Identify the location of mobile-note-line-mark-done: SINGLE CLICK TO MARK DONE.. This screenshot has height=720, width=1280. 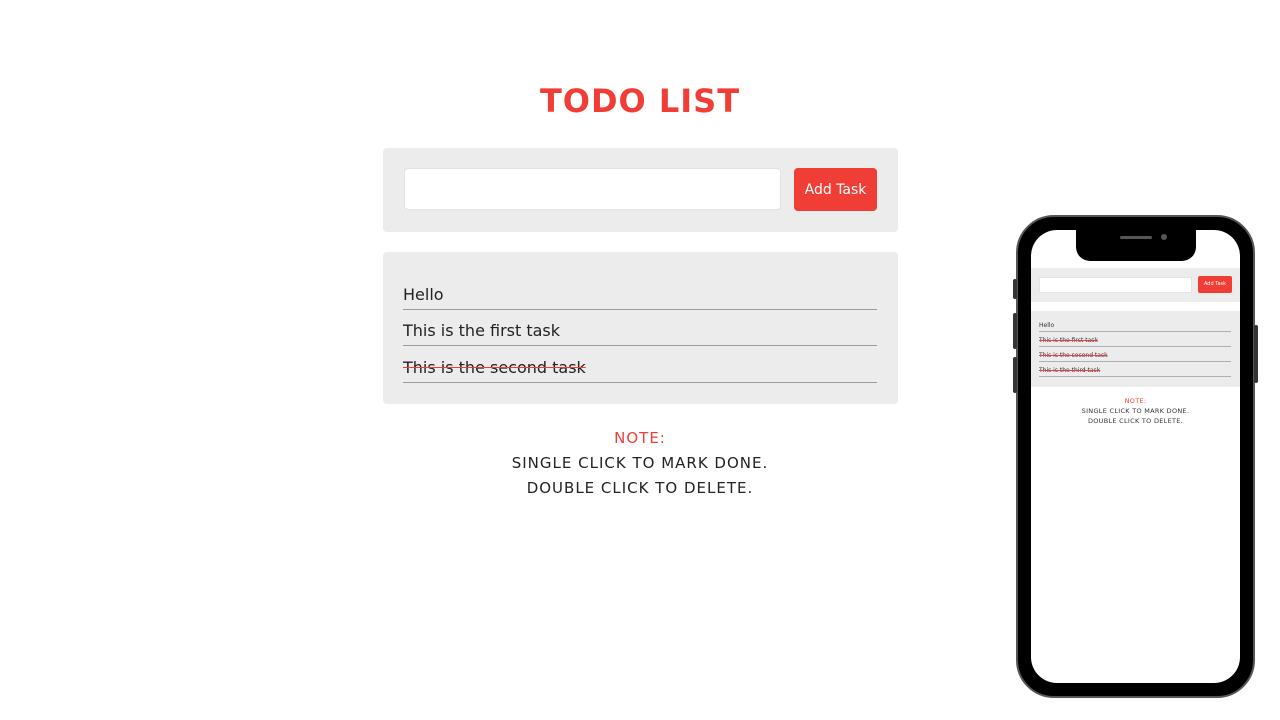
(1135, 411).